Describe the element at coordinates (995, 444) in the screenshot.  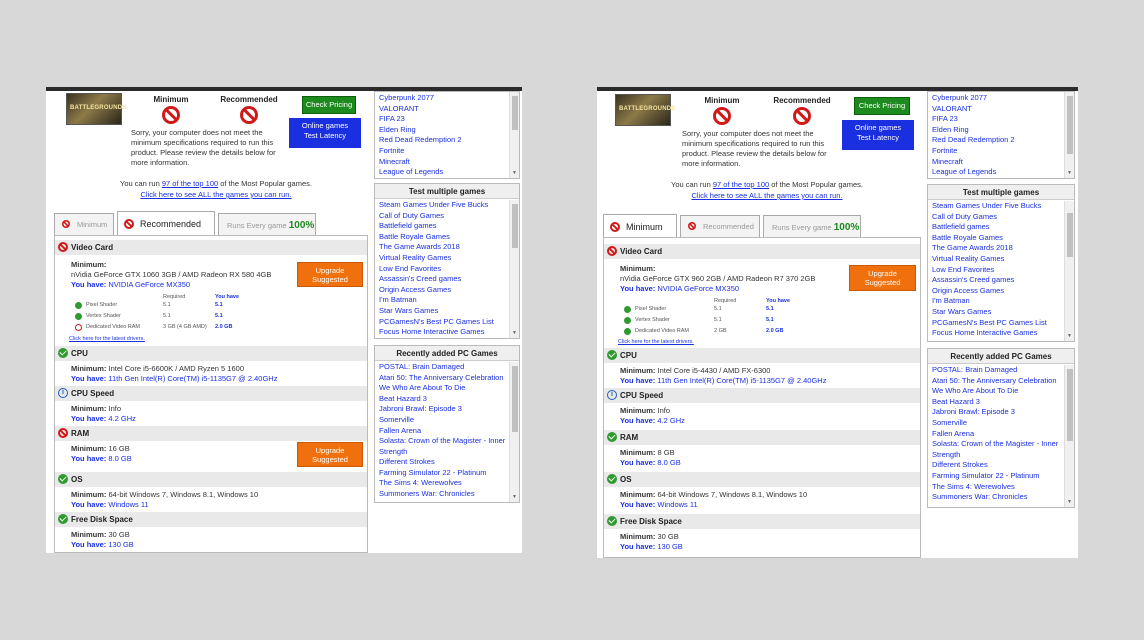
I see `list-item: Solasta: Crown of the Magister - Inner` at that location.